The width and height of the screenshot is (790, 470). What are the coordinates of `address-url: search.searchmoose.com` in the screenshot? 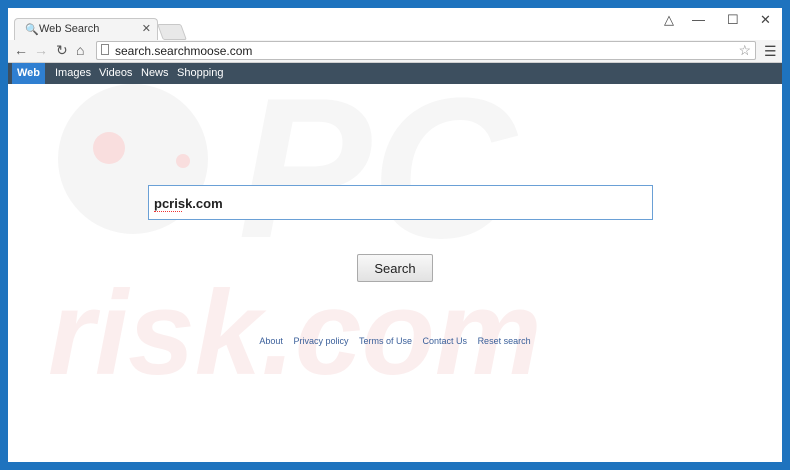 It's located at (184, 51).